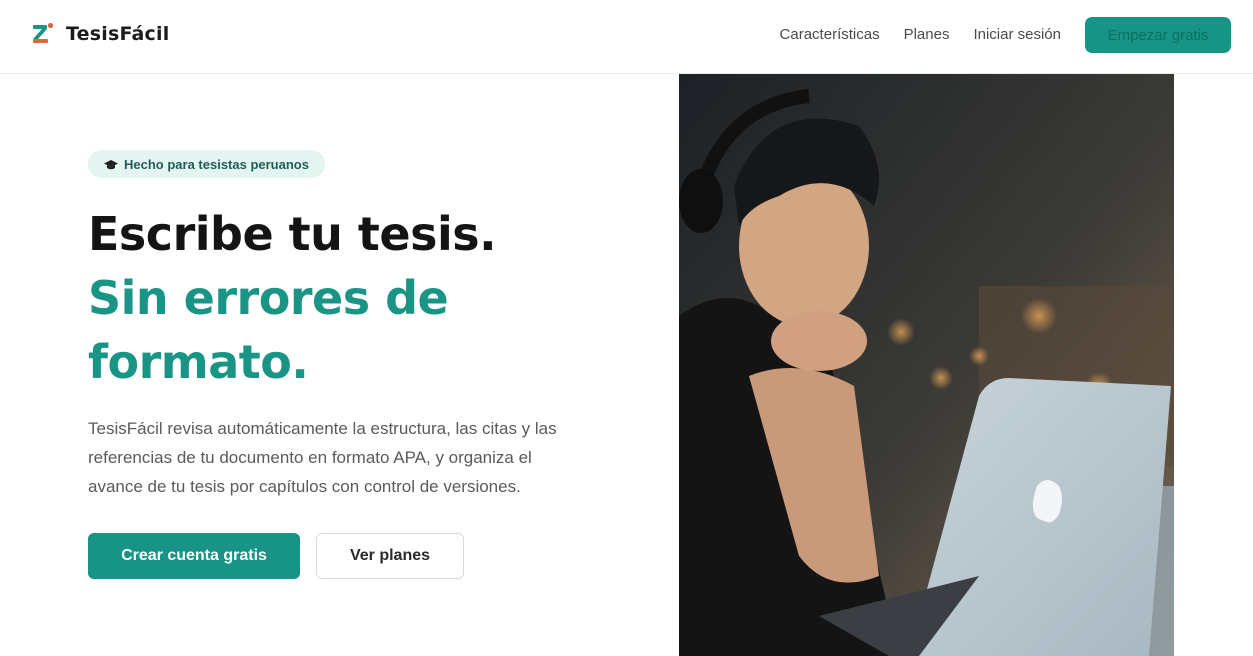 This screenshot has height=656, width=1253. I want to click on nav-link-caracteristicas: Características, so click(830, 35).